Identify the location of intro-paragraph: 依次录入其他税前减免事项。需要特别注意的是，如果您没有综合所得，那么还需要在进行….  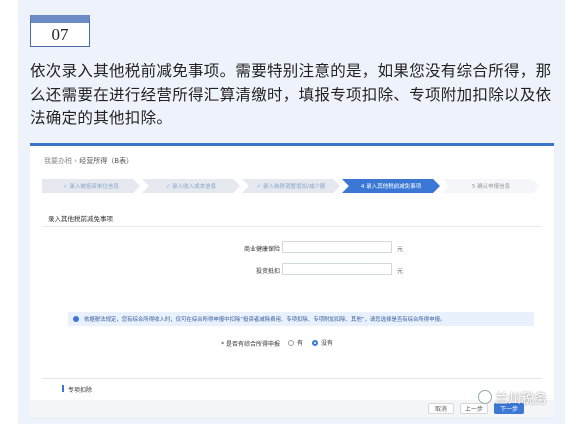
(291, 94).